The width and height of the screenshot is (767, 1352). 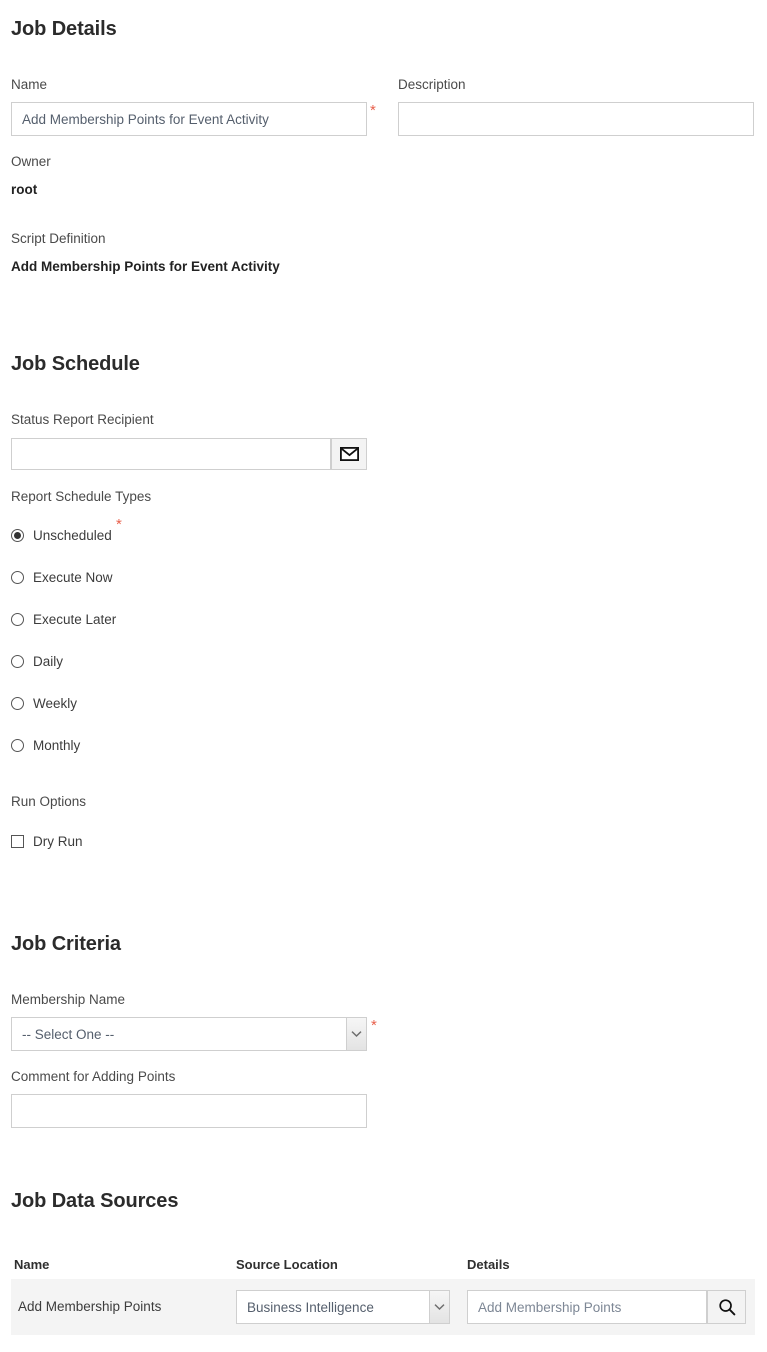 I want to click on run-options-label: Run Options, so click(x=49, y=801).